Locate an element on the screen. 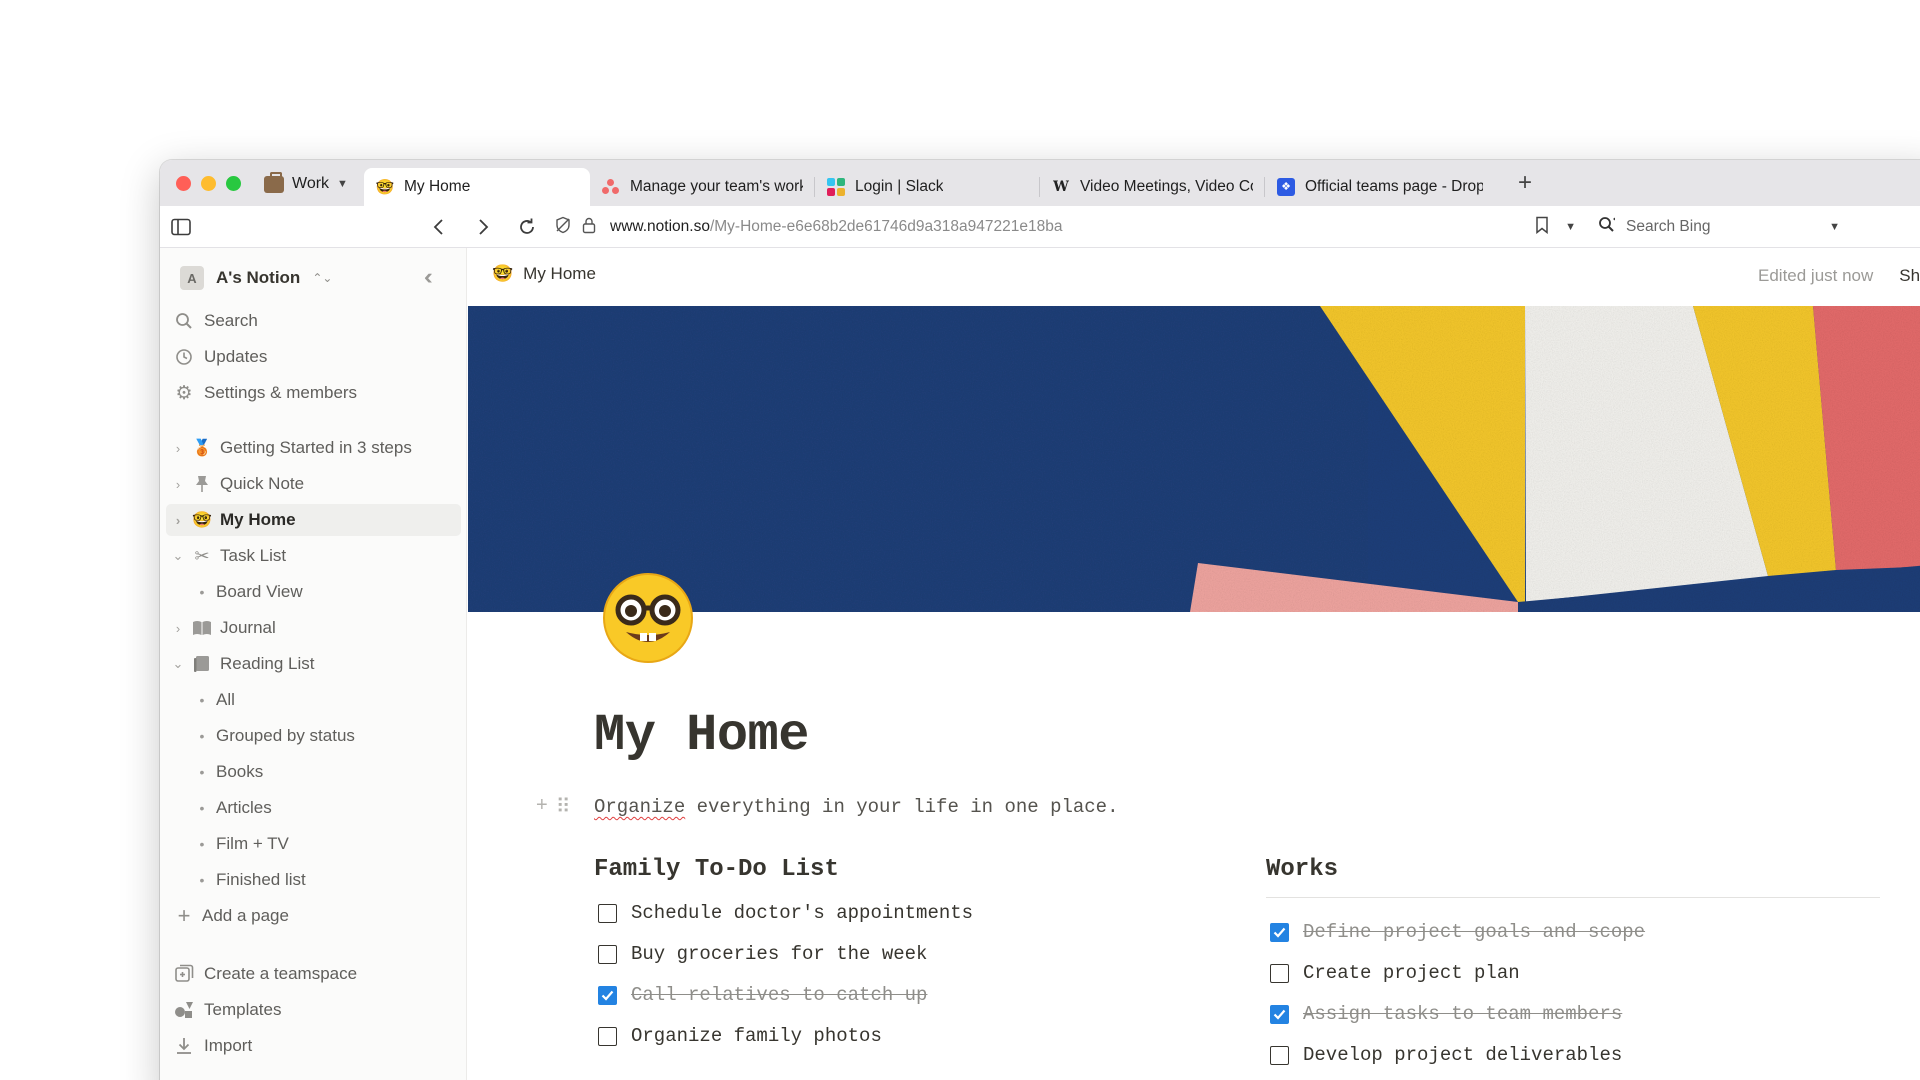 This screenshot has width=1920, height=1080. collapse-sidebar-icon: ‹‹ is located at coordinates (428, 277).